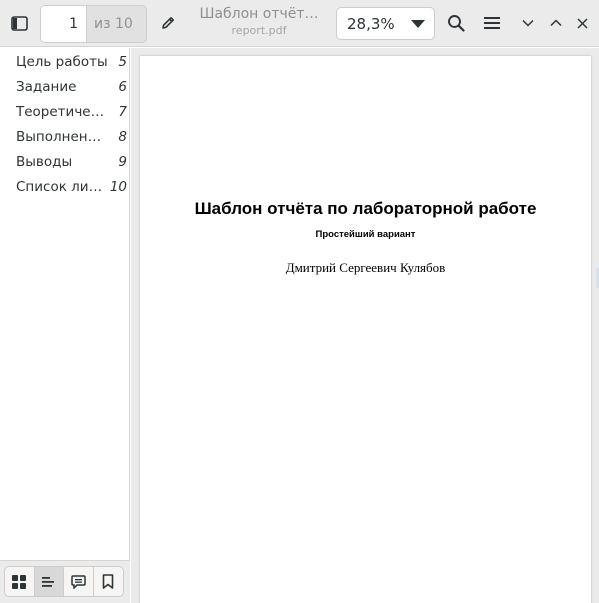 This screenshot has height=603, width=599. What do you see at coordinates (418, 23) in the screenshot?
I see `dropdown-arrow-icon` at bounding box center [418, 23].